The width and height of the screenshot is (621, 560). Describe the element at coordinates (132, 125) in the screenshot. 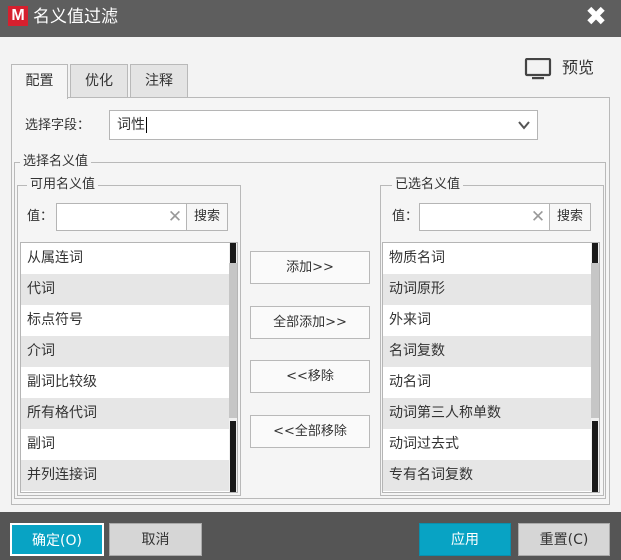

I see `field-select-value: 词性` at that location.